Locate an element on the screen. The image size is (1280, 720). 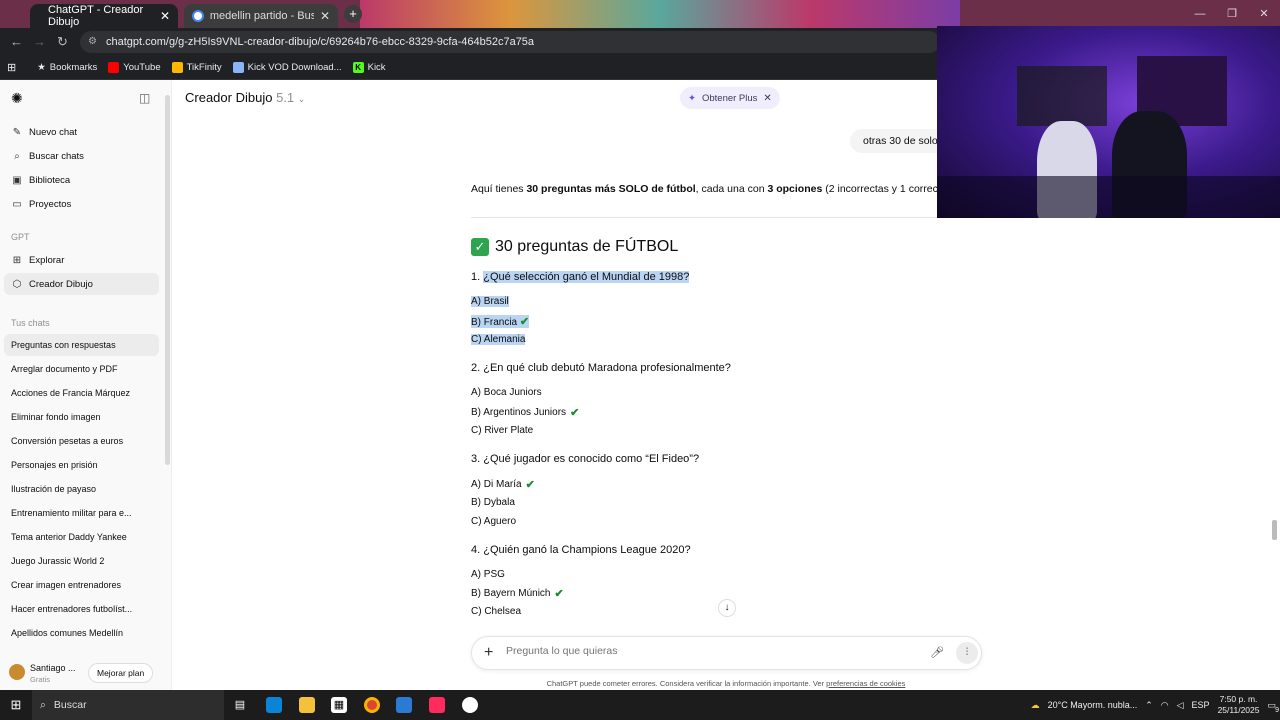
youtube-icon is located at coordinates (114, 67).